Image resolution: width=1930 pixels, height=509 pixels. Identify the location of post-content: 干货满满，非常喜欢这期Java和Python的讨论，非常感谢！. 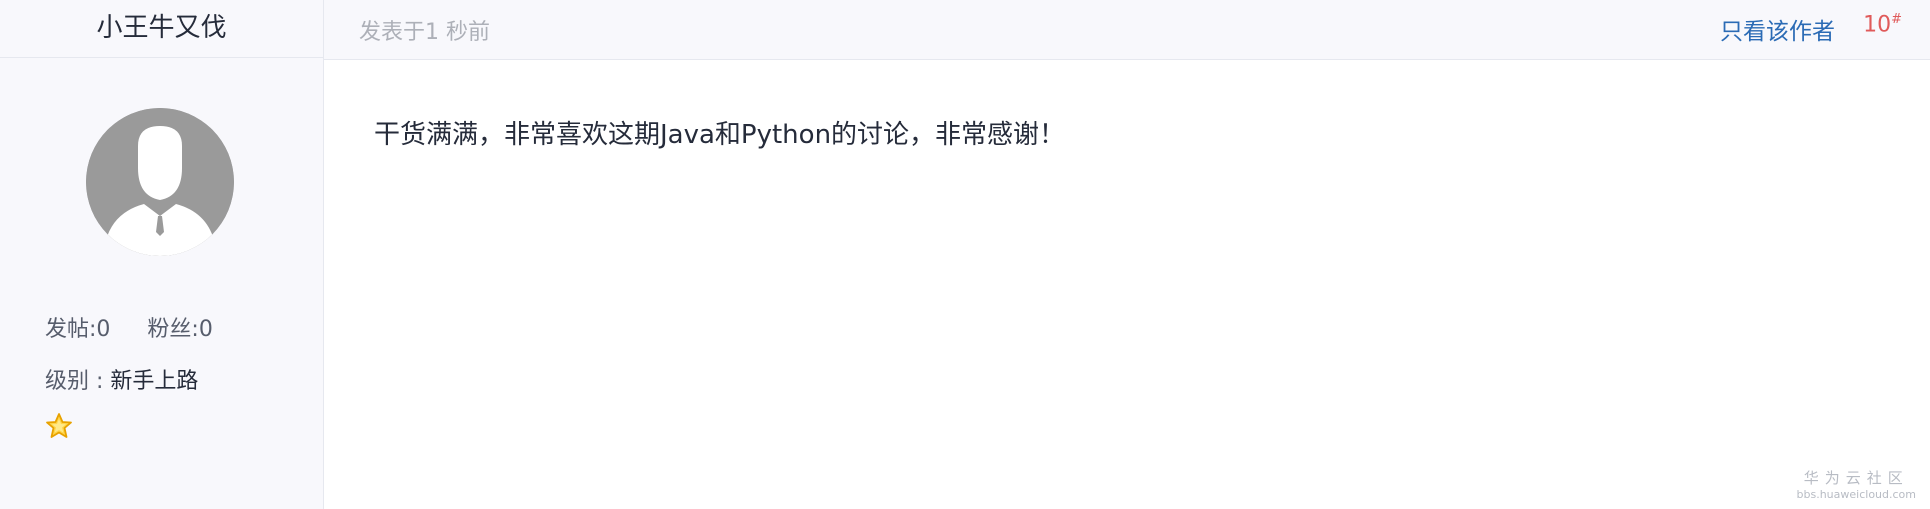
(720, 135).